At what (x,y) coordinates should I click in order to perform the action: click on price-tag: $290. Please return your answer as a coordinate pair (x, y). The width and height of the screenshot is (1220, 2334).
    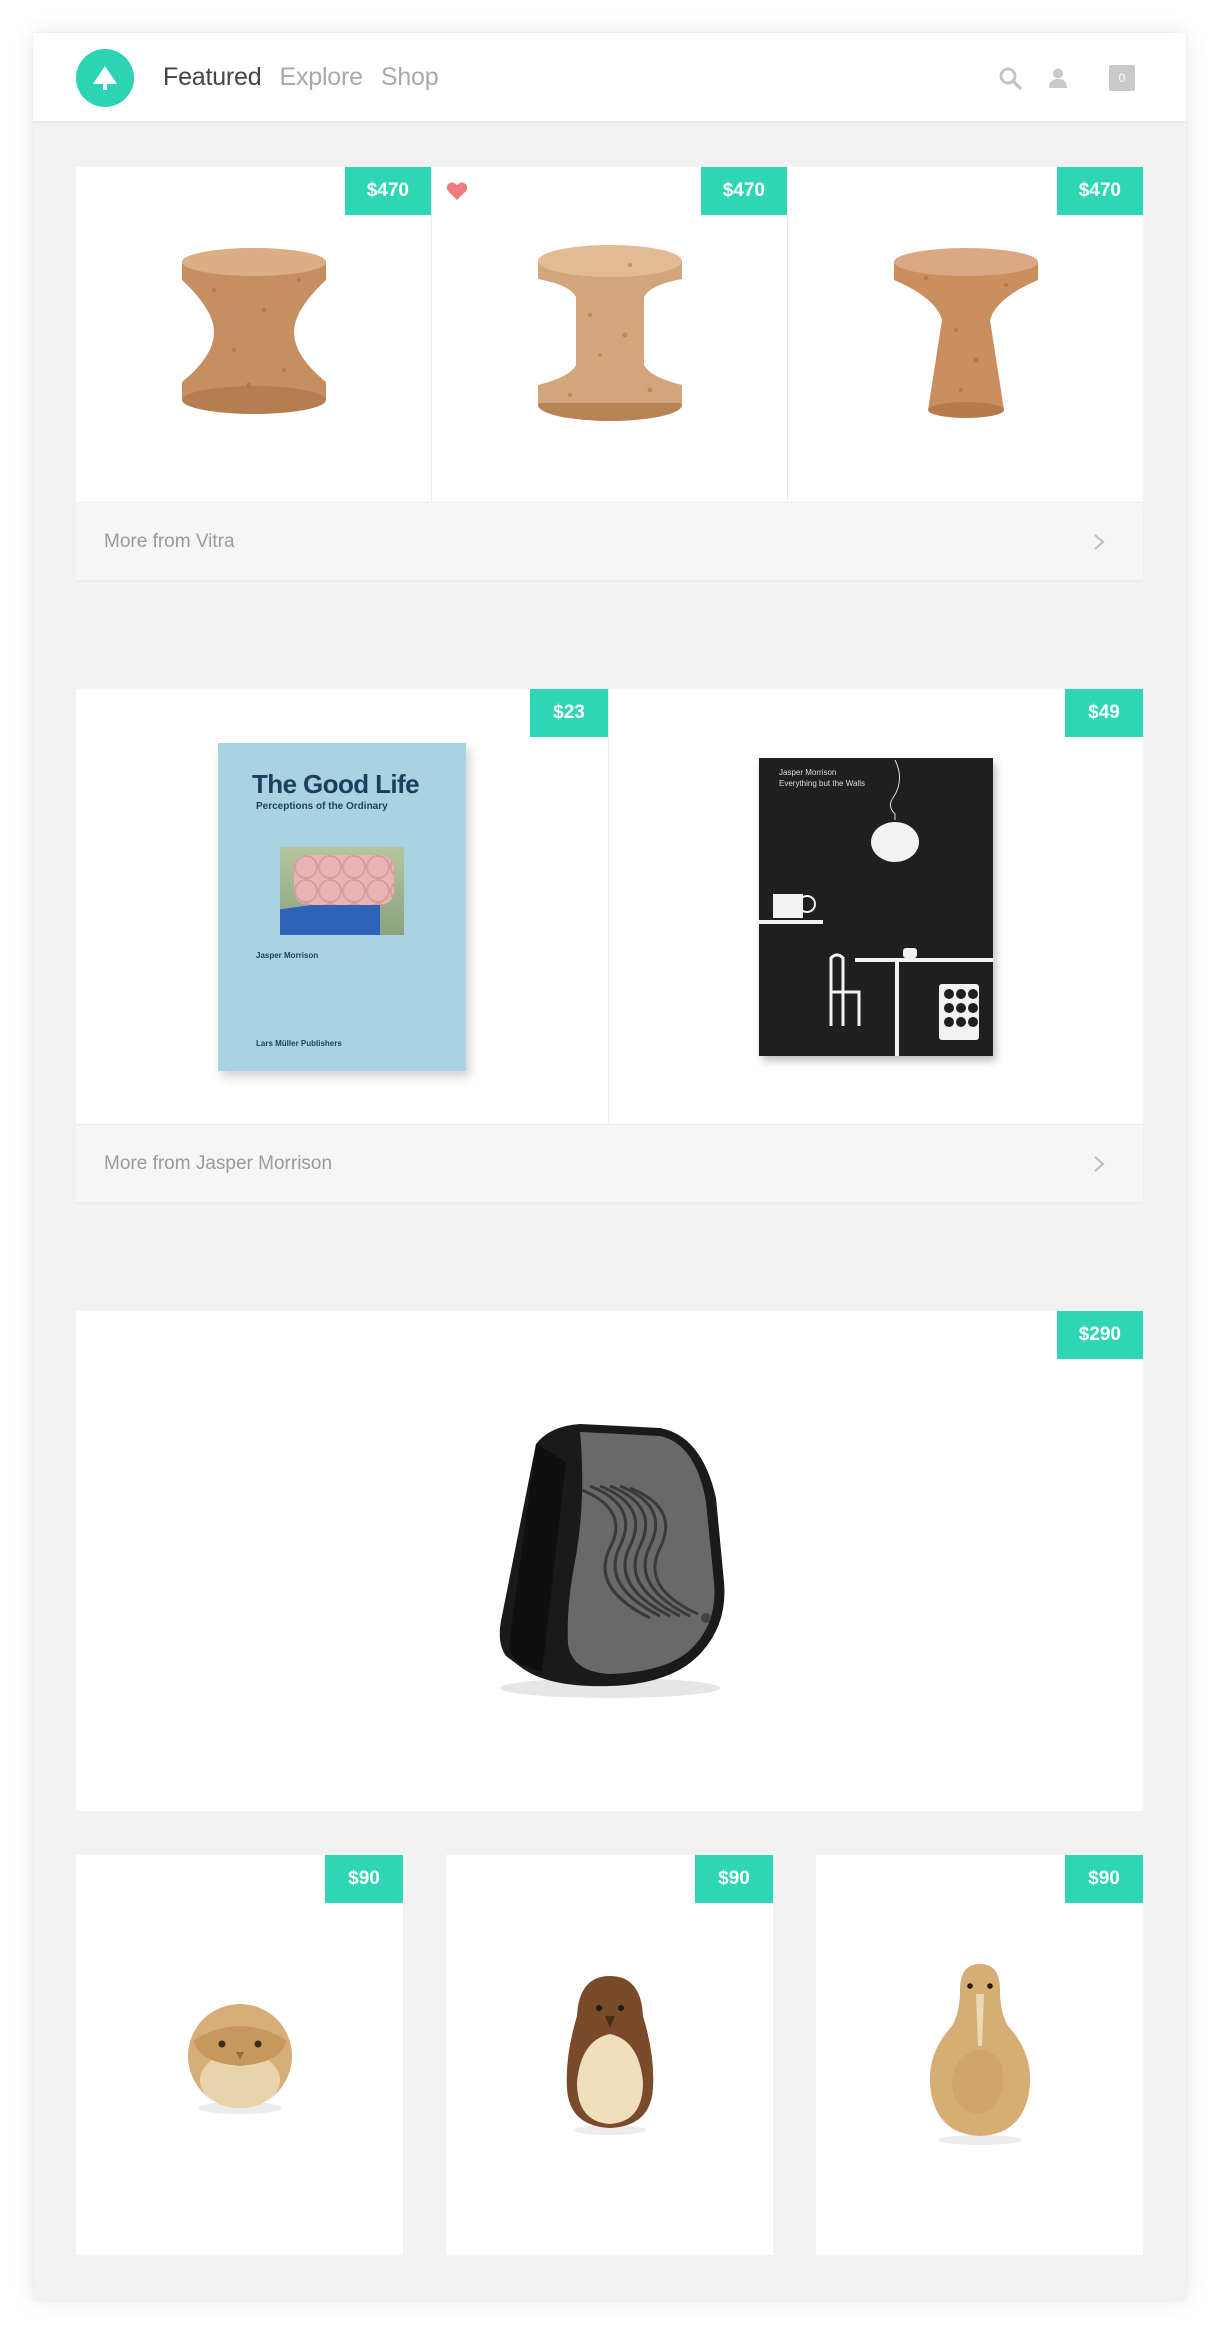
    Looking at the image, I should click on (1099, 1335).